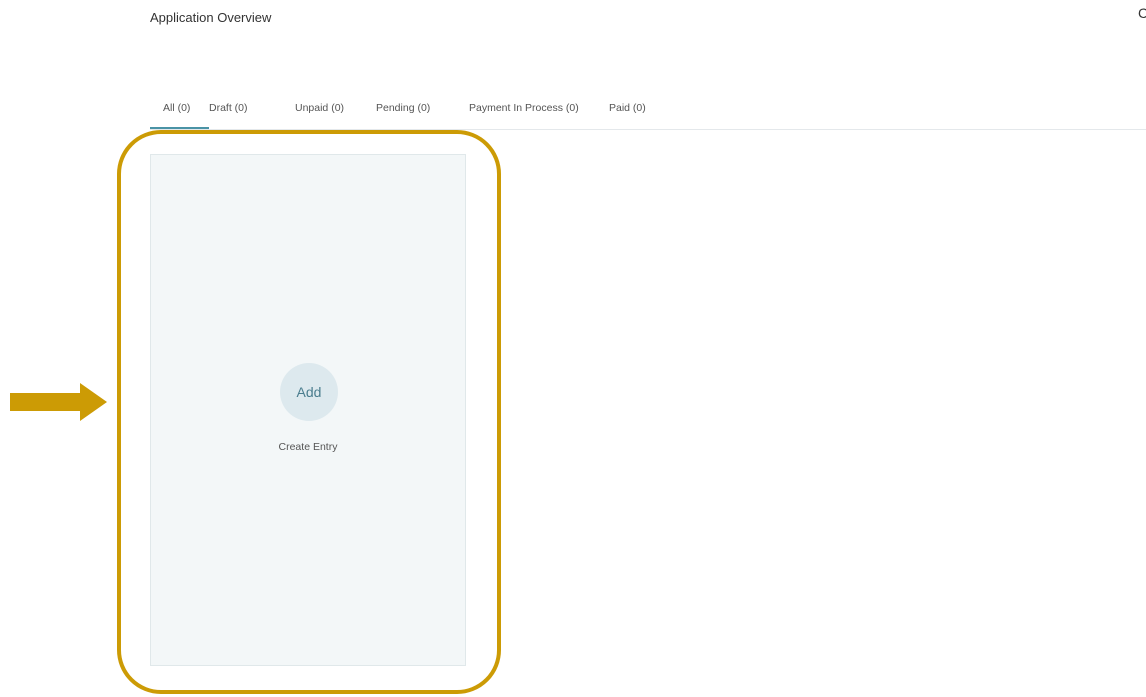  What do you see at coordinates (639, 111) in the screenshot?
I see `tab-paid: Paid (0)` at bounding box center [639, 111].